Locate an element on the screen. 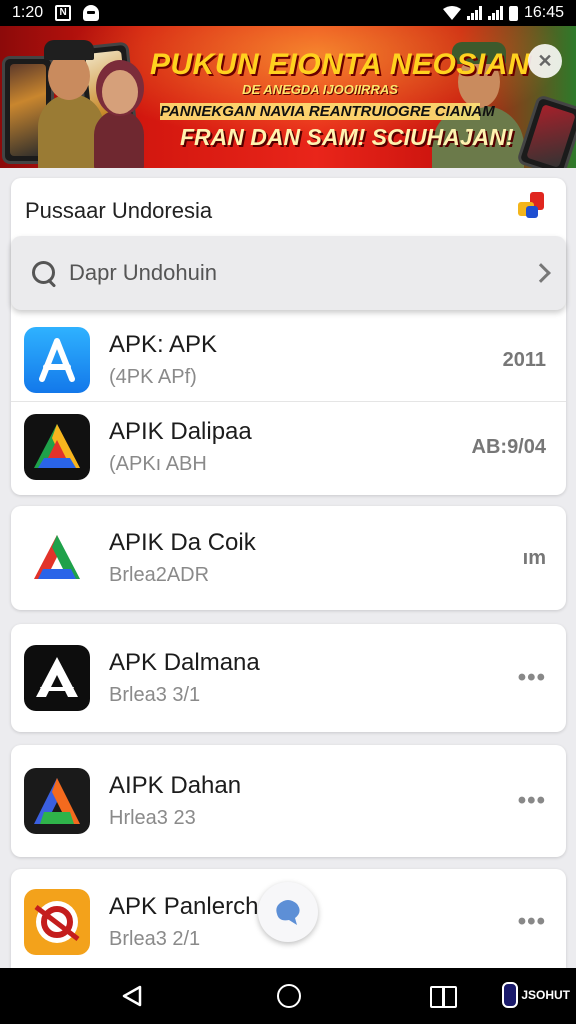  list-item: APIK Da Coik Brlea2ADR ım is located at coordinates (288, 558).